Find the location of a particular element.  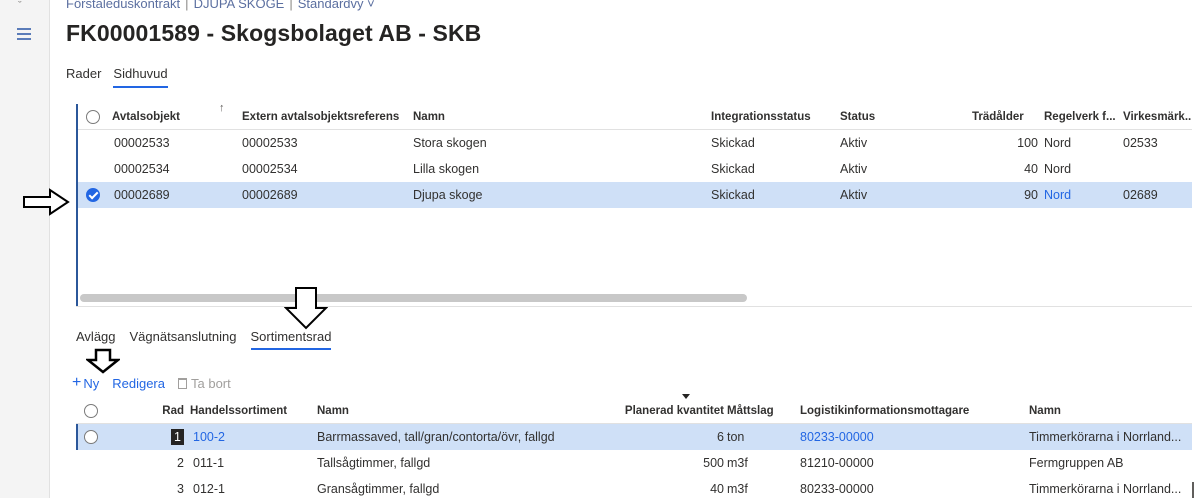

column-header-mottagare-namn: Namn is located at coordinates (1045, 411).